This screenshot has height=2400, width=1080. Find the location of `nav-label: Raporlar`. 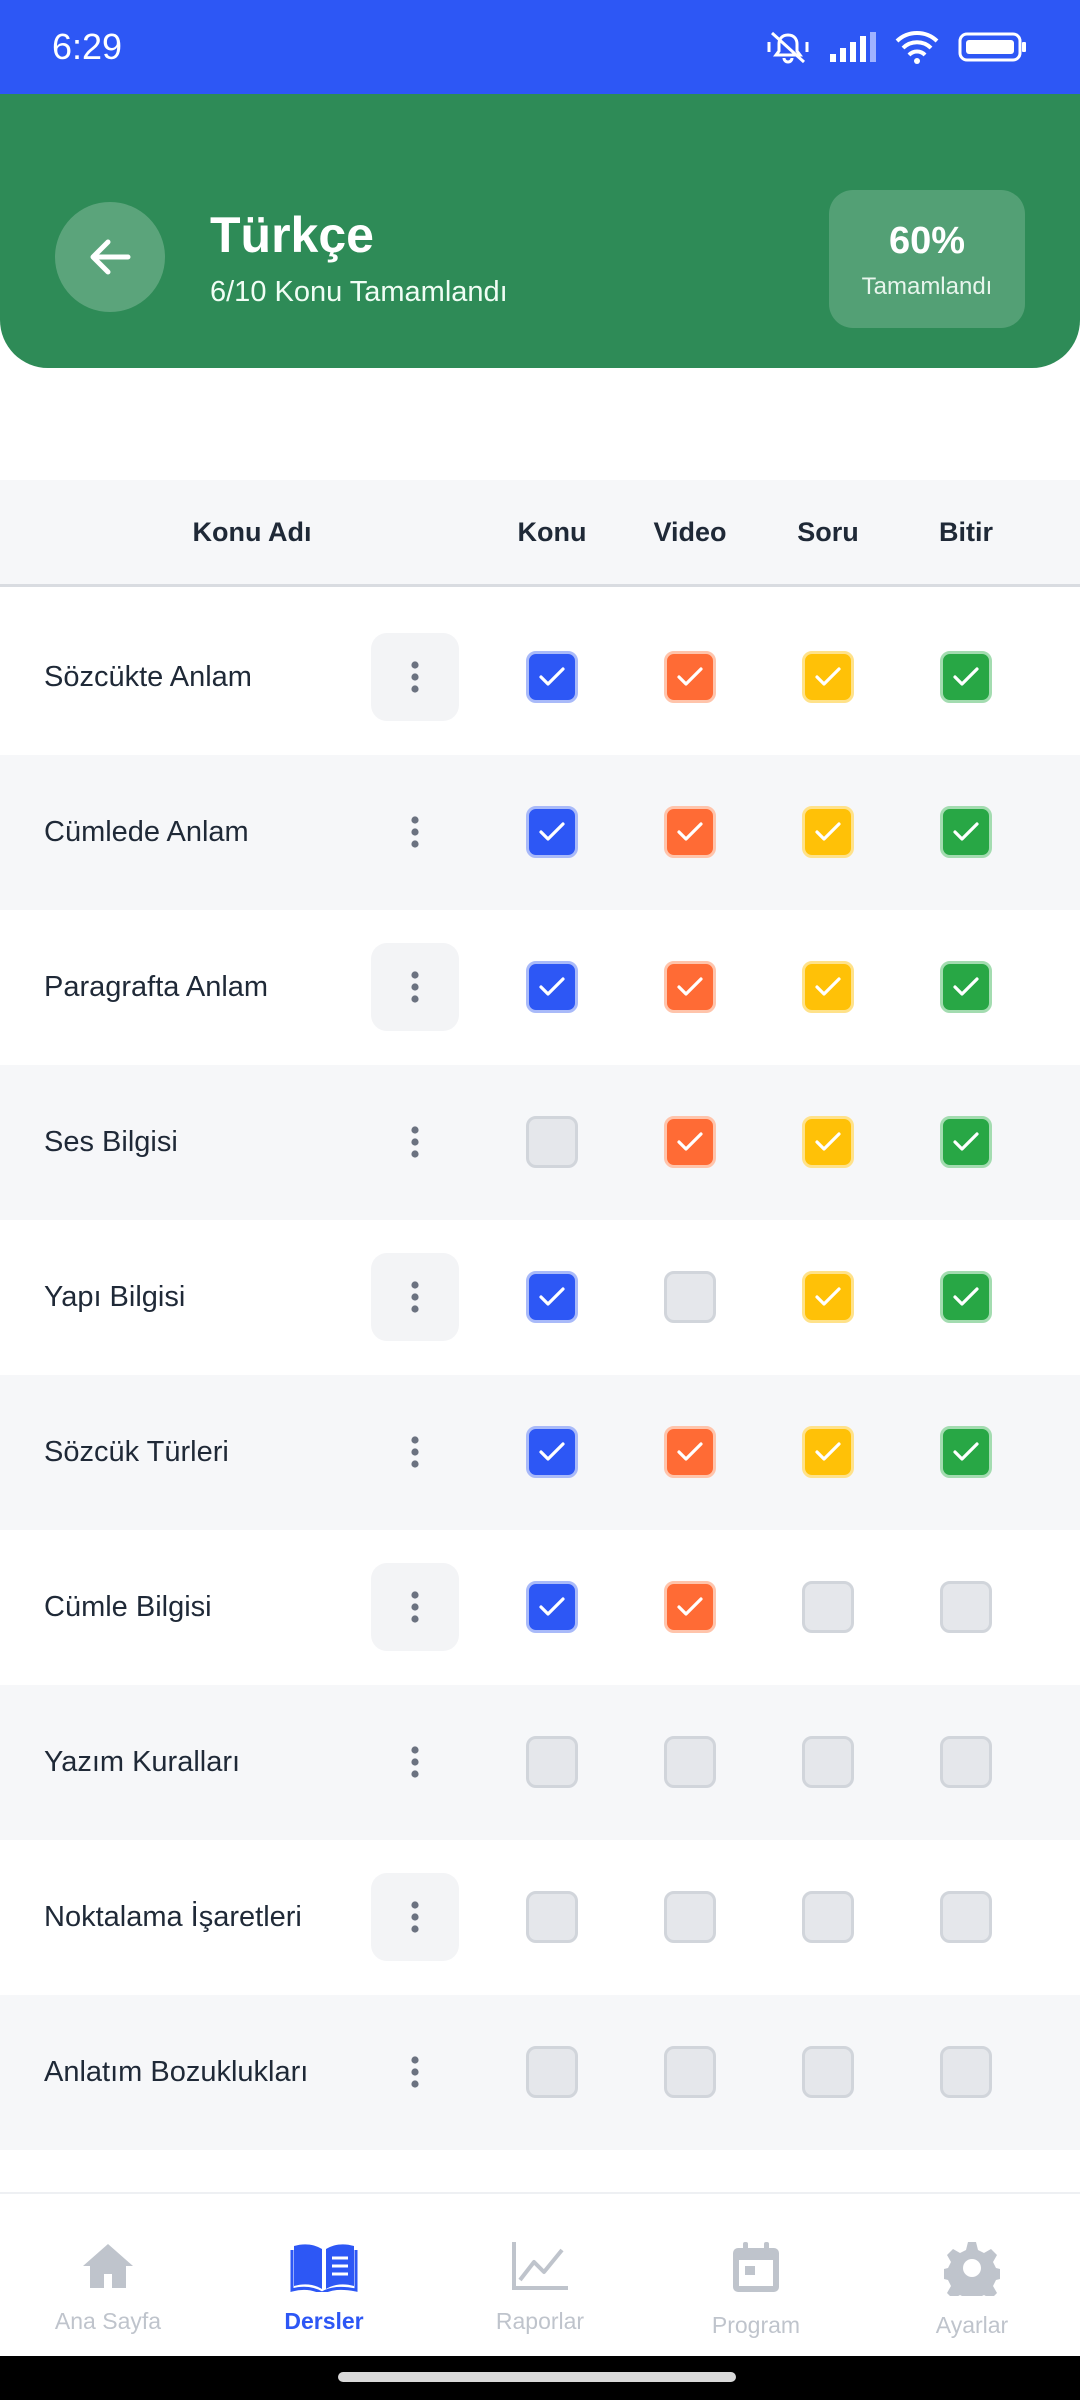

nav-label: Raporlar is located at coordinates (540, 2321).